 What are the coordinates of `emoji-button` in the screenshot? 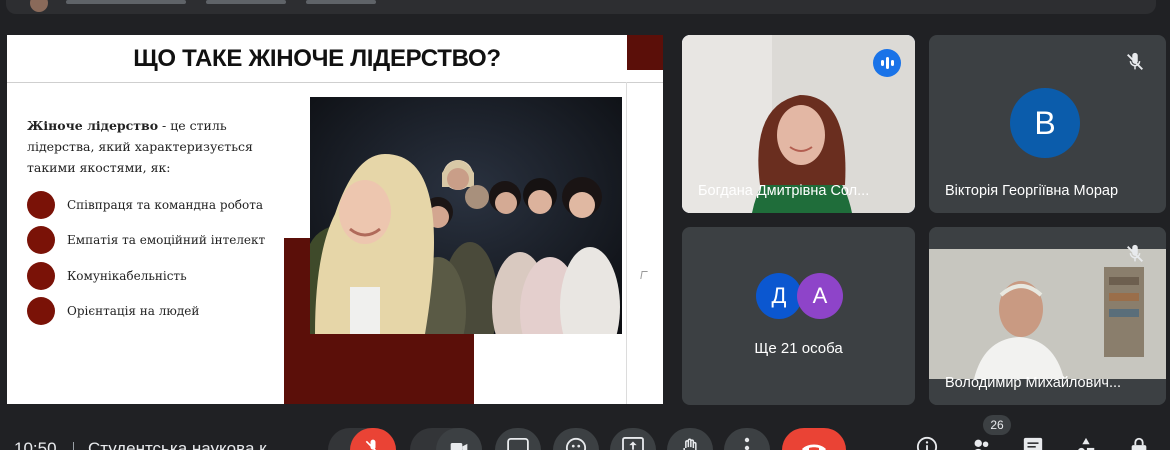 It's located at (576, 439).